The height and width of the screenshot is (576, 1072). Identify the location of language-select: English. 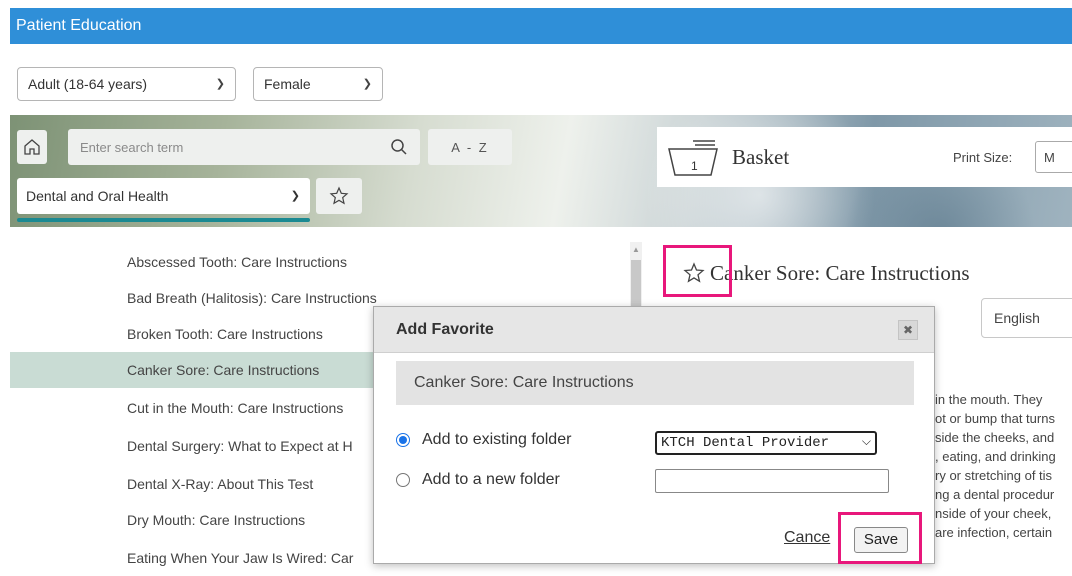
(1026, 318).